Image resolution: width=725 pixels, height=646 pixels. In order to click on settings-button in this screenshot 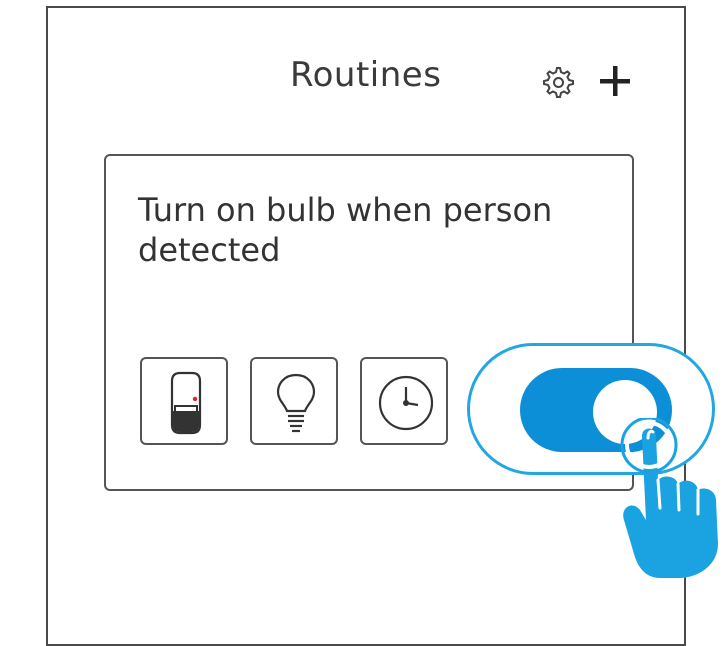, I will do `click(557, 81)`.